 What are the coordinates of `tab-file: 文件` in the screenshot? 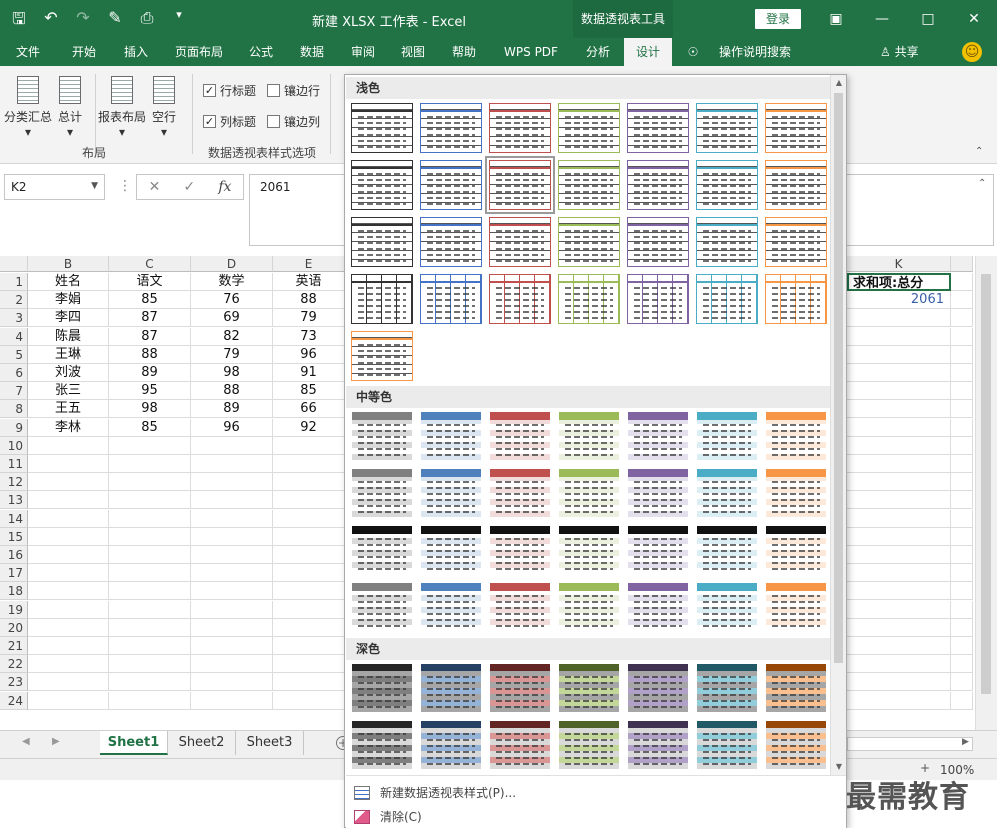 It's located at (28, 52).